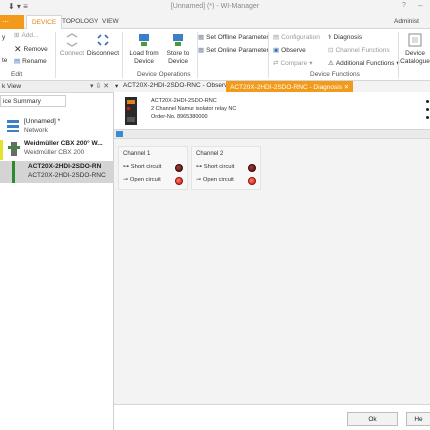 The width and height of the screenshot is (430, 430). What do you see at coordinates (17, 35) in the screenshot?
I see `add-icon: ⊞` at bounding box center [17, 35].